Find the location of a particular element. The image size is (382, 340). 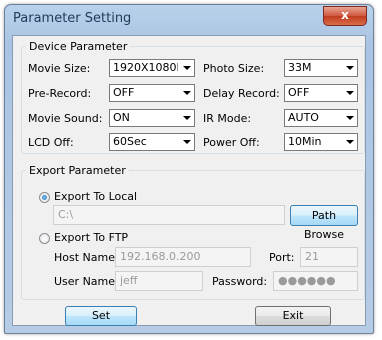

ir-mode-value: AUTO is located at coordinates (303, 117).